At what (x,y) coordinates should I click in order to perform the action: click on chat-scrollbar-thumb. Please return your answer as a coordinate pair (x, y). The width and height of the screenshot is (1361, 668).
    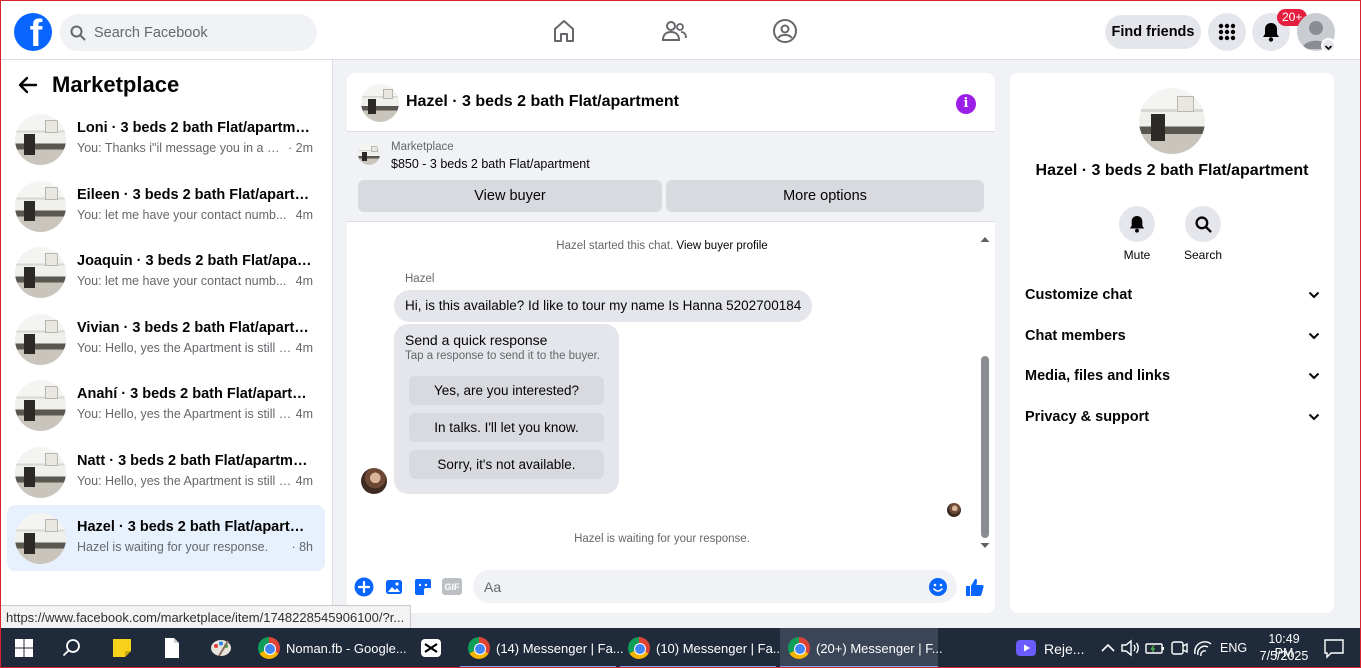
    Looking at the image, I should click on (985, 447).